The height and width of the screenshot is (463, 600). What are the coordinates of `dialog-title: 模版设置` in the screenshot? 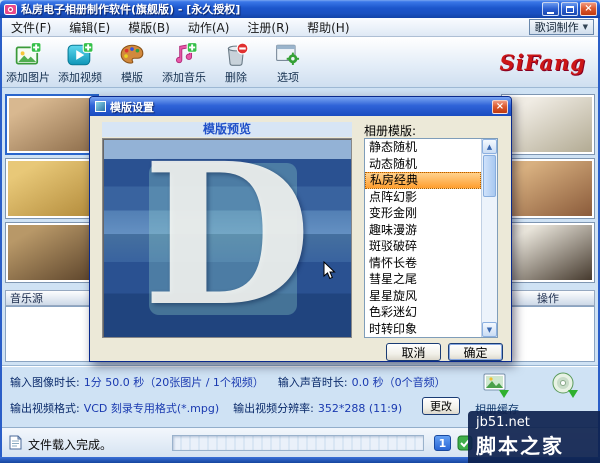 It's located at (132, 107).